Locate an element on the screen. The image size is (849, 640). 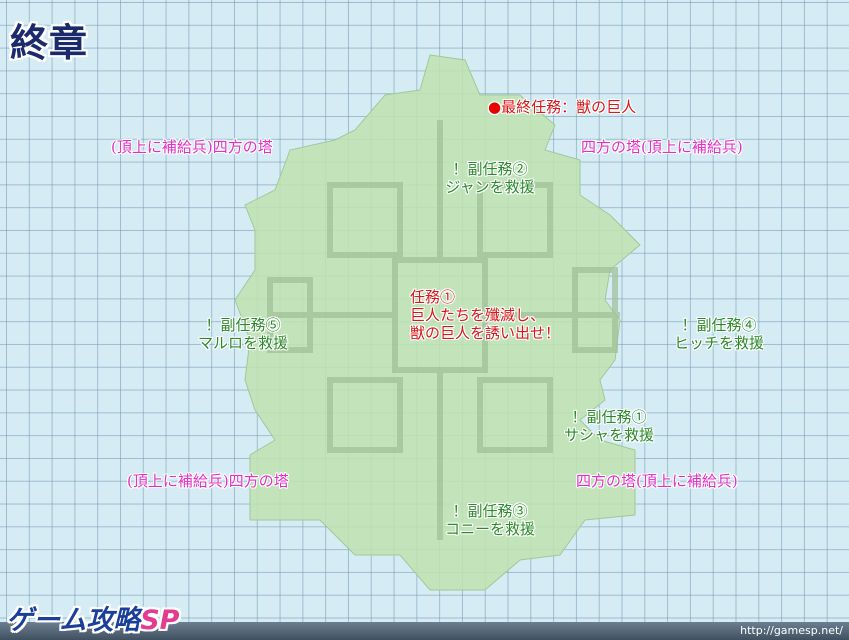
sub-mission-5-title: ！副任務⑤ is located at coordinates (243, 325).